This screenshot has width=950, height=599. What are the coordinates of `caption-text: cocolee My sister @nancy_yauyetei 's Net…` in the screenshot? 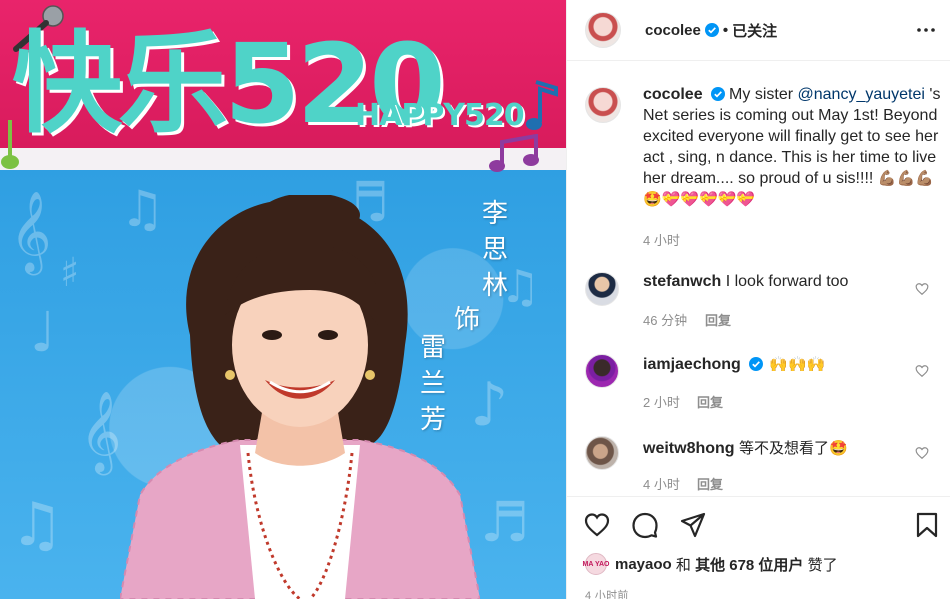 It's located at (792, 147).